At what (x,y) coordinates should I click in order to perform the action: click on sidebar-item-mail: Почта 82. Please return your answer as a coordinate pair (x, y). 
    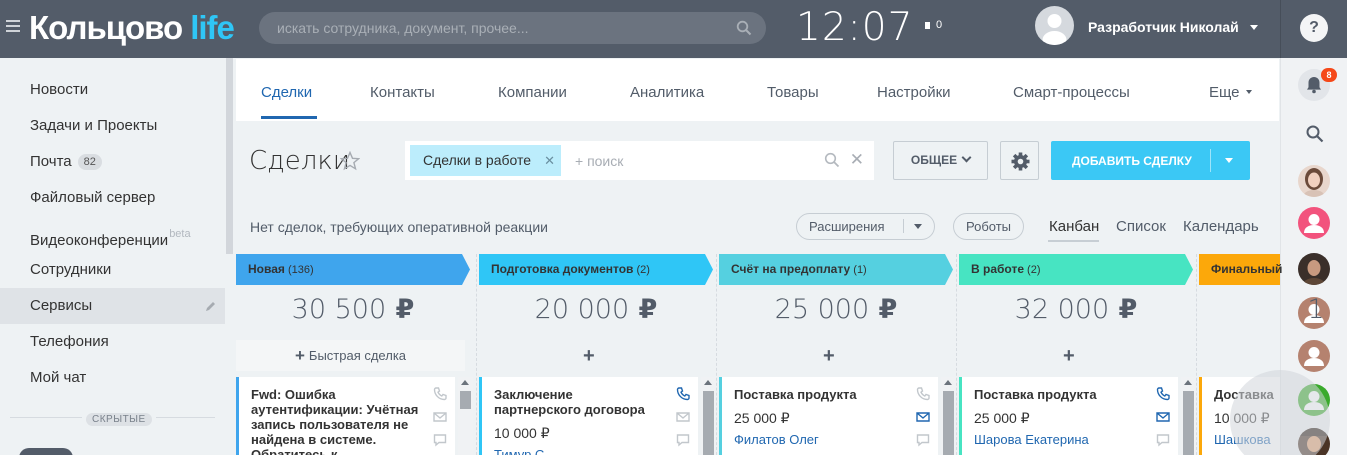
    Looking at the image, I should click on (112, 162).